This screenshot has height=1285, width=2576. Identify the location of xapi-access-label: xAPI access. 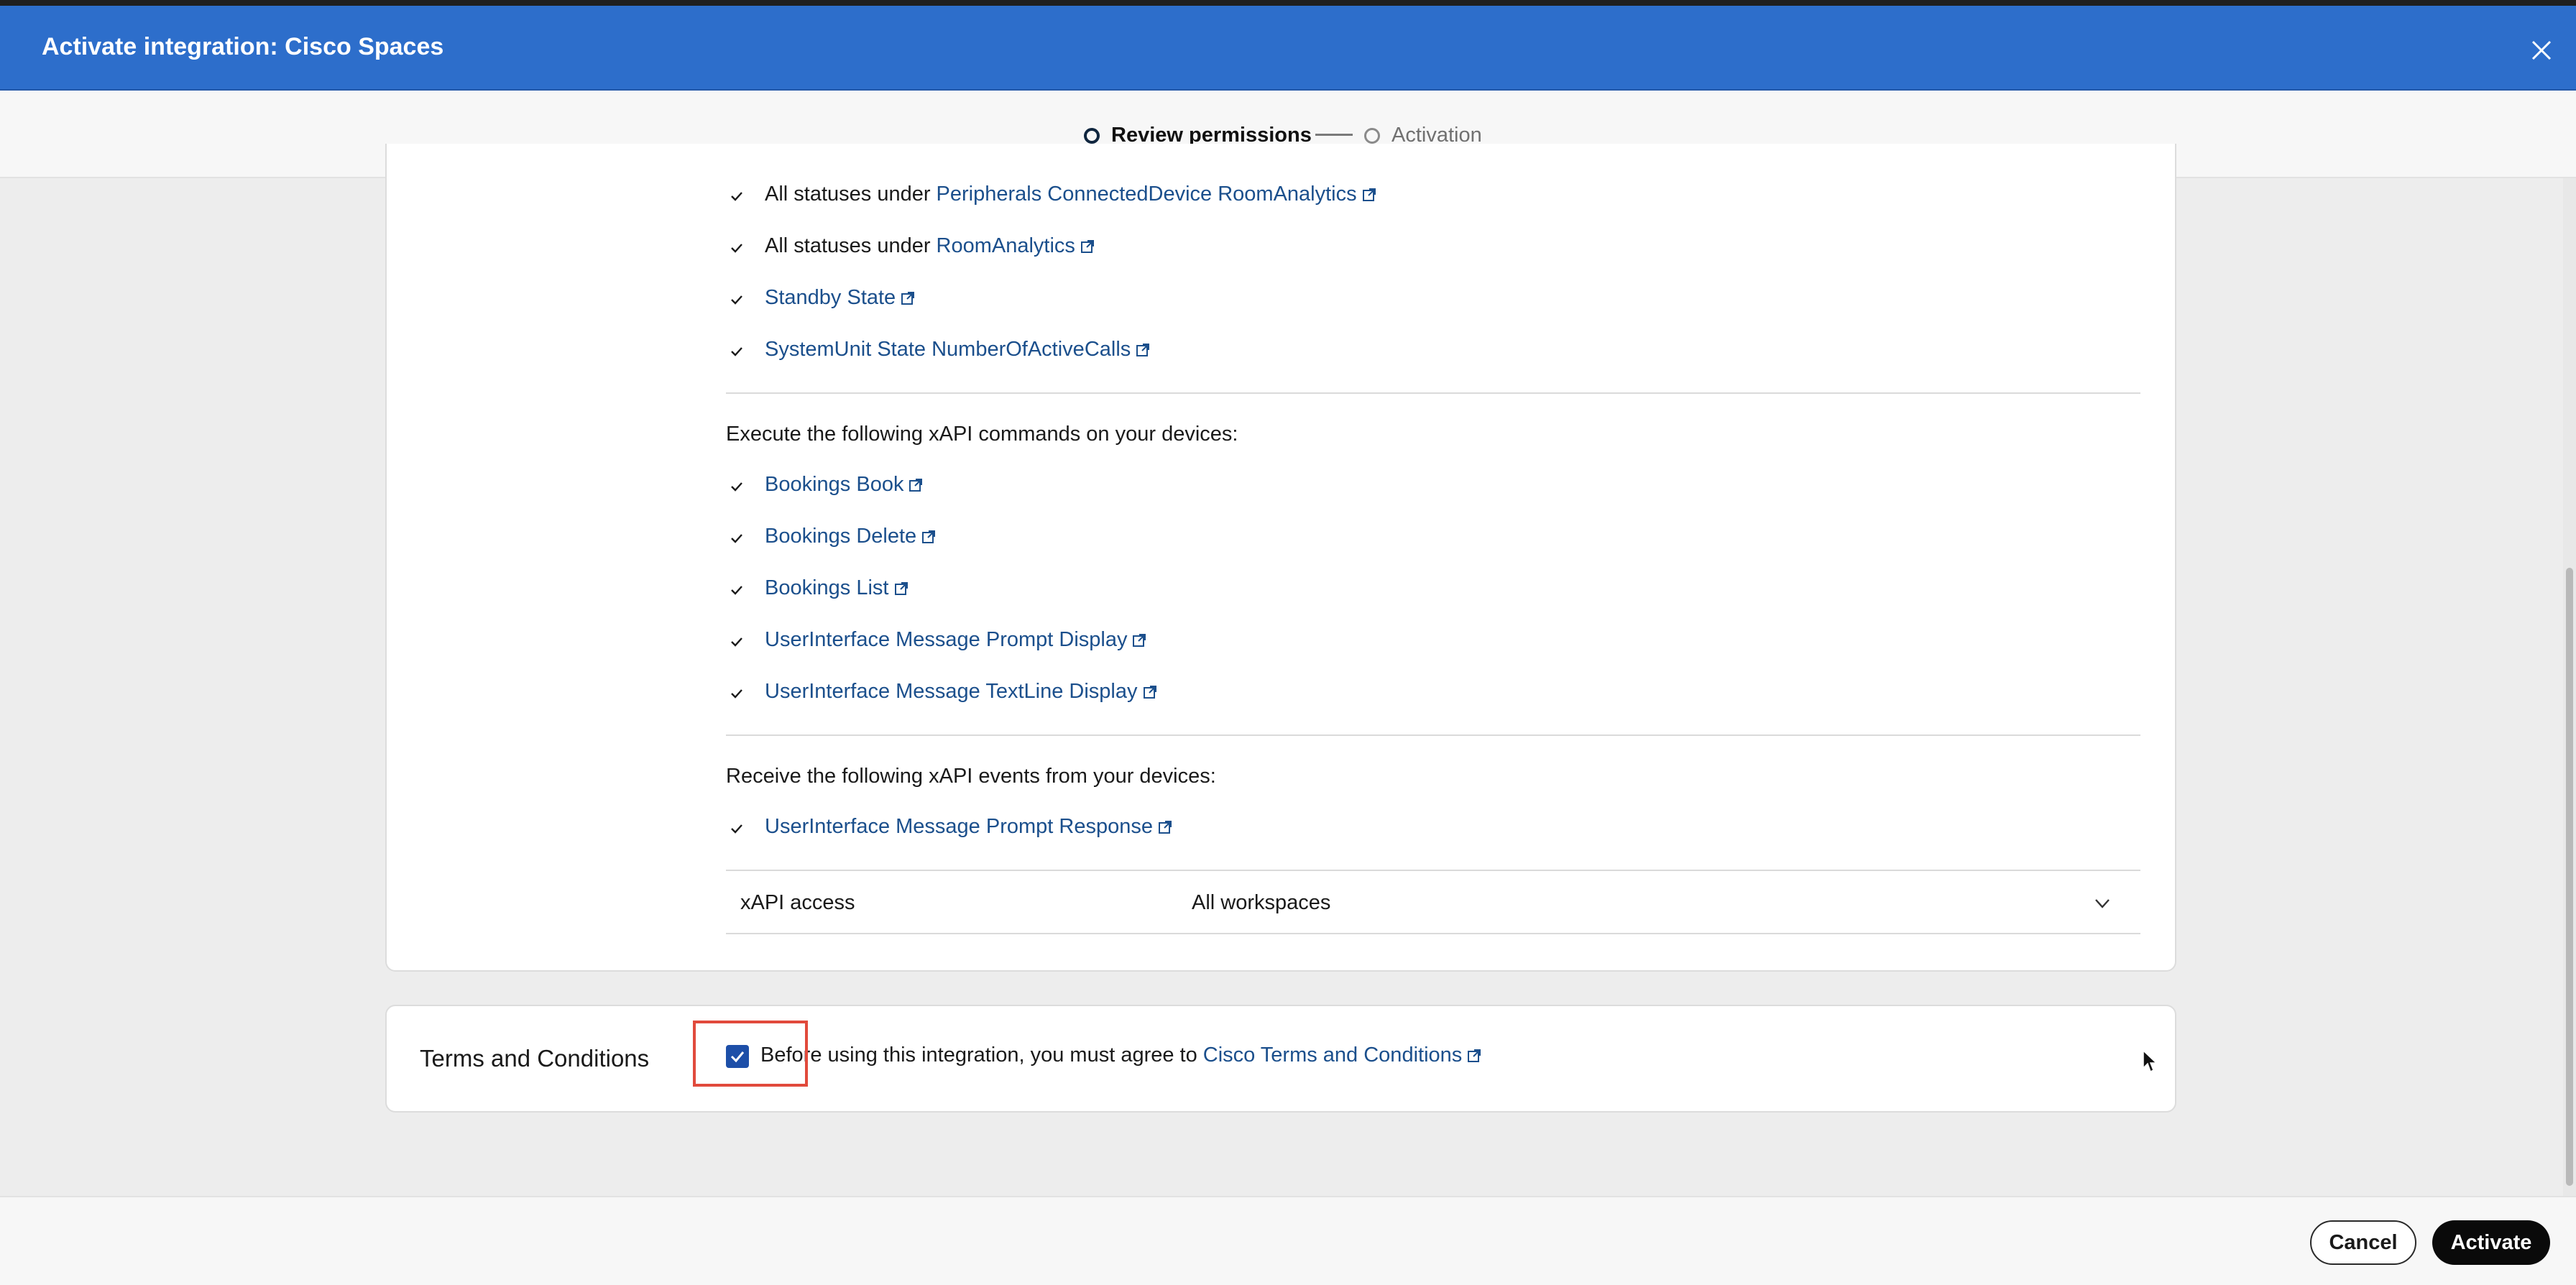
(797, 902).